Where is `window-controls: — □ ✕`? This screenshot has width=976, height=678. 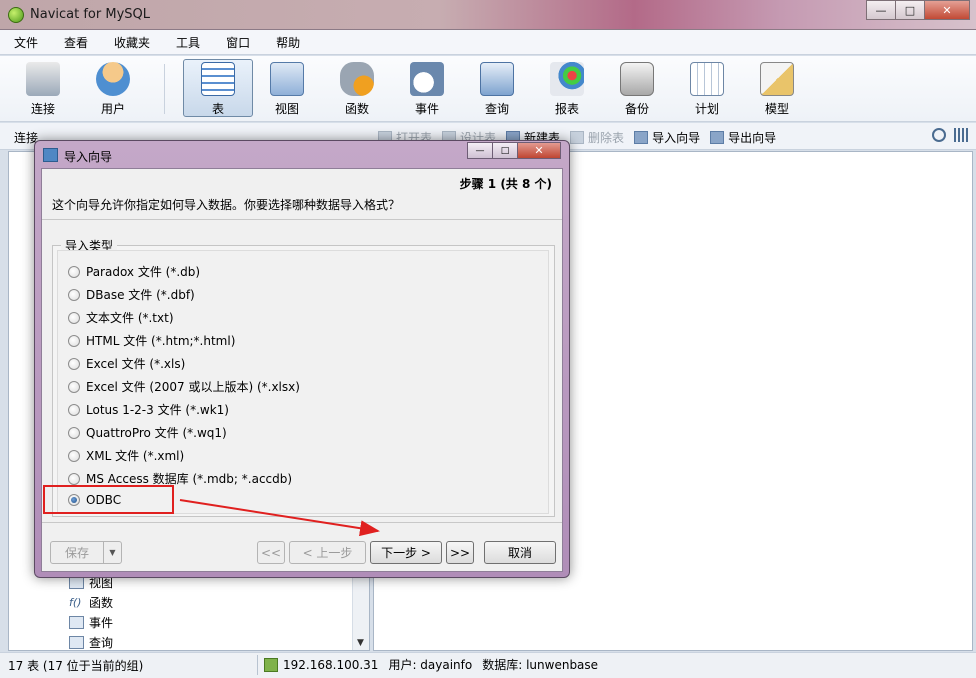
window-controls: — □ ✕ is located at coordinates (918, 10).